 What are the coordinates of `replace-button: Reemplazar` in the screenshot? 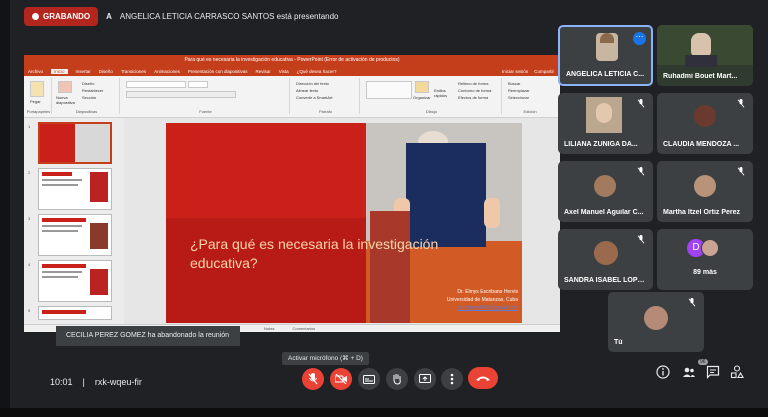 It's located at (519, 90).